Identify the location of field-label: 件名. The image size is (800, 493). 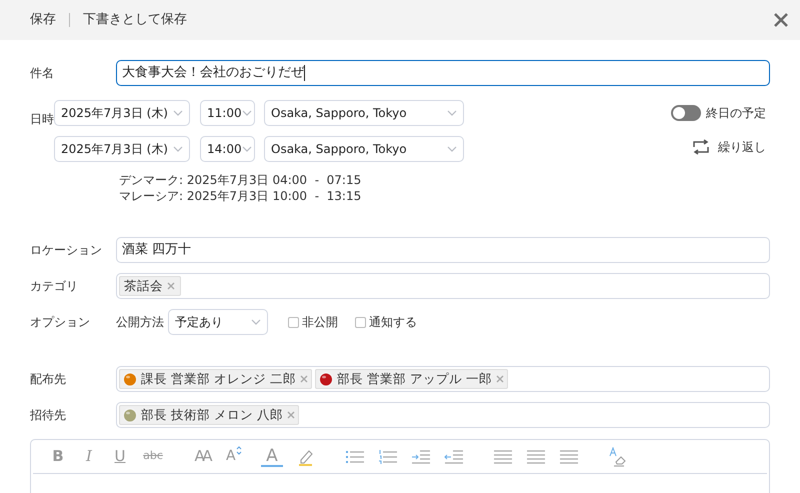
(42, 73).